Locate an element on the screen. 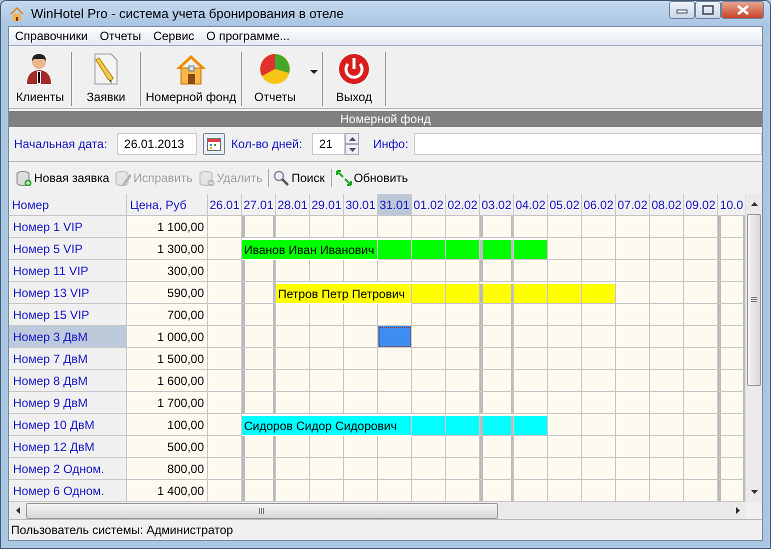 This screenshot has width=771, height=549. info-field is located at coordinates (588, 144).